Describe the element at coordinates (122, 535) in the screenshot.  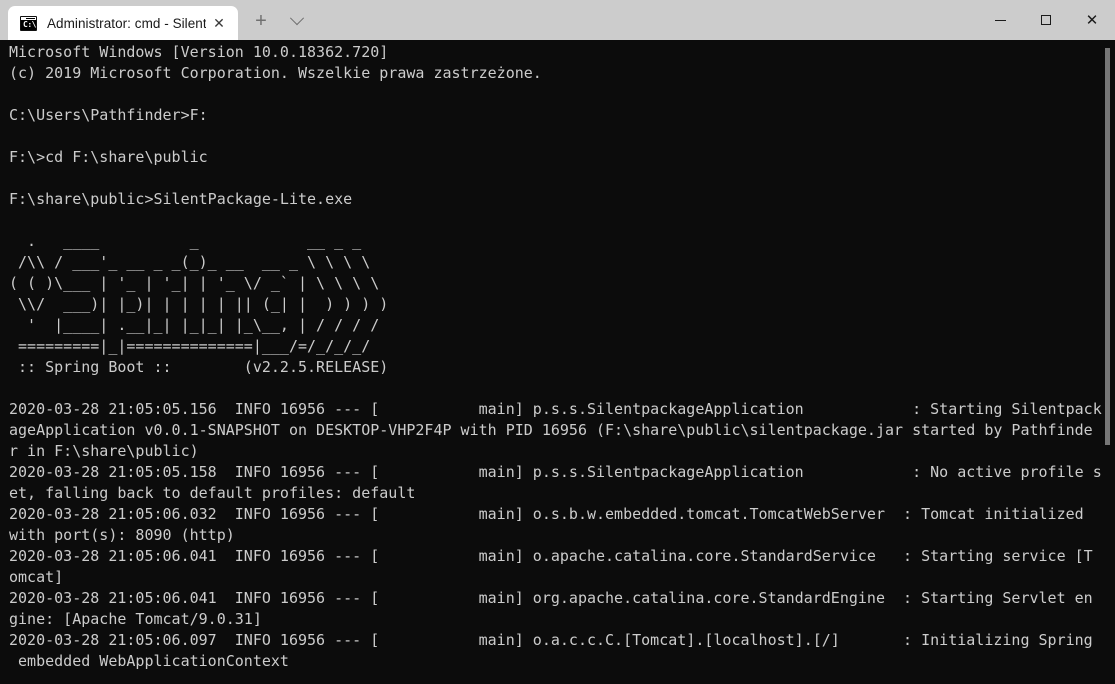
I see `terminal-line: with port(s): 8090 (http)` at that location.